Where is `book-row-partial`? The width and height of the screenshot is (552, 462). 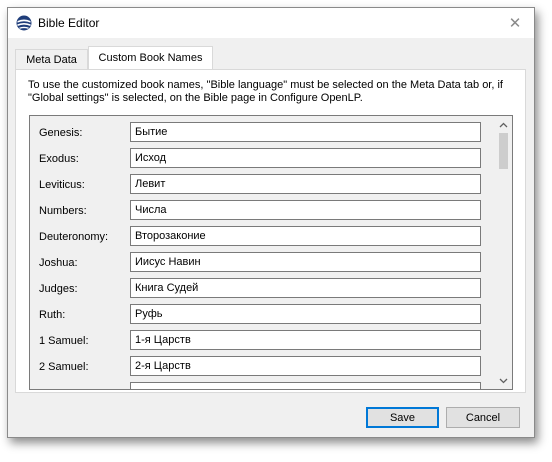
book-row-partial is located at coordinates (263, 385).